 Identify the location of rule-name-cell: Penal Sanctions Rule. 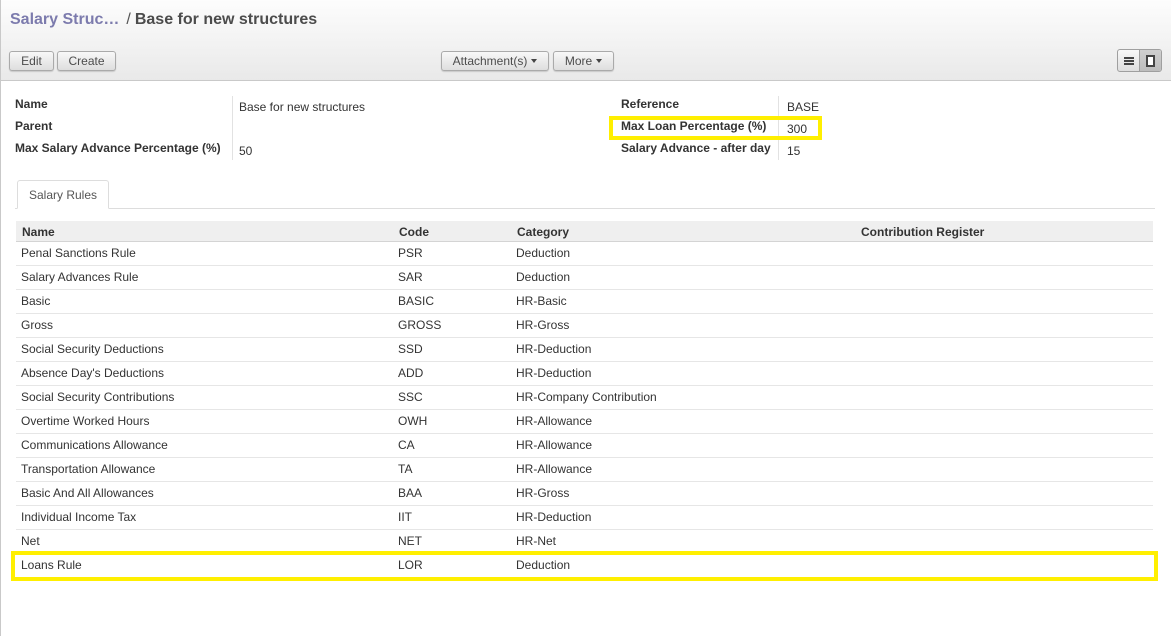
(78, 253).